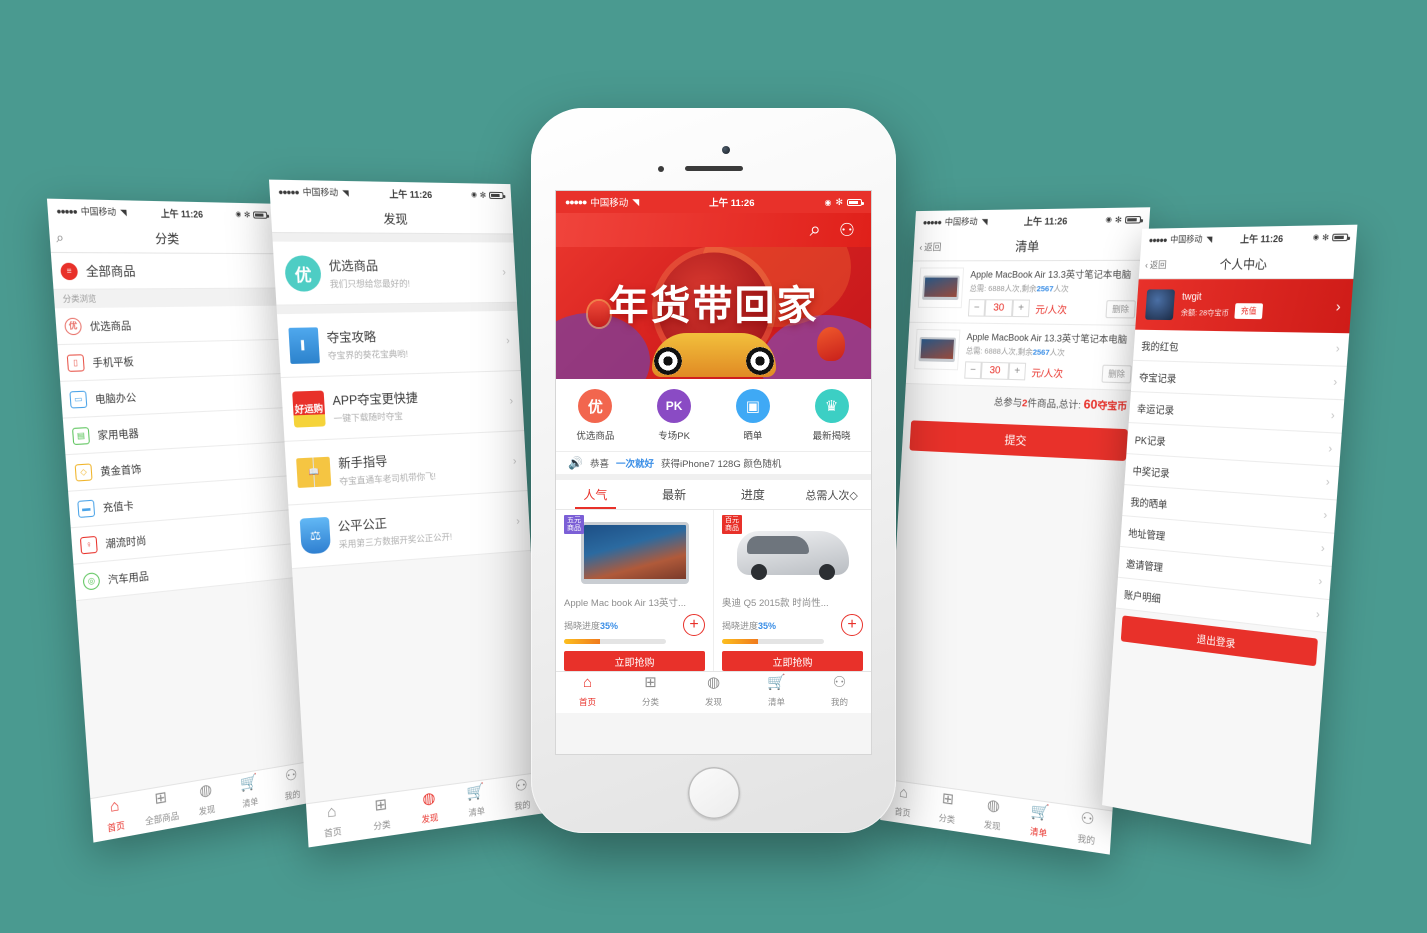 Image resolution: width=1427 pixels, height=933 pixels. What do you see at coordinates (921, 246) in the screenshot?
I see `chevron-left-icon: ‹` at bounding box center [921, 246].